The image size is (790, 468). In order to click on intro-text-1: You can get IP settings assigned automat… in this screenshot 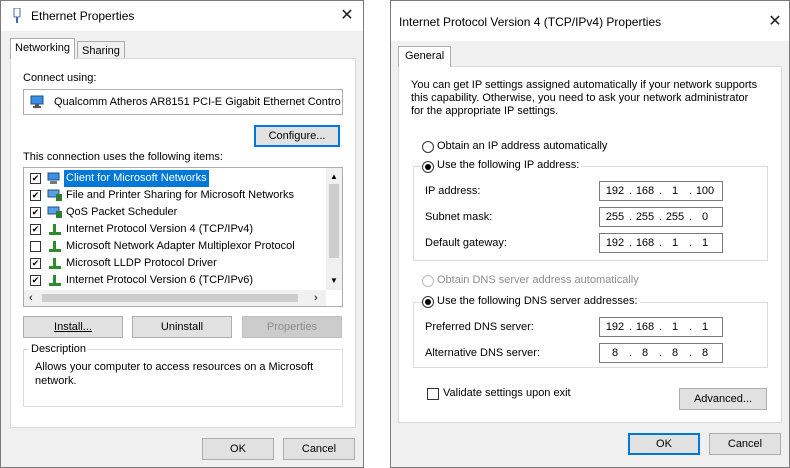, I will do `click(584, 85)`.